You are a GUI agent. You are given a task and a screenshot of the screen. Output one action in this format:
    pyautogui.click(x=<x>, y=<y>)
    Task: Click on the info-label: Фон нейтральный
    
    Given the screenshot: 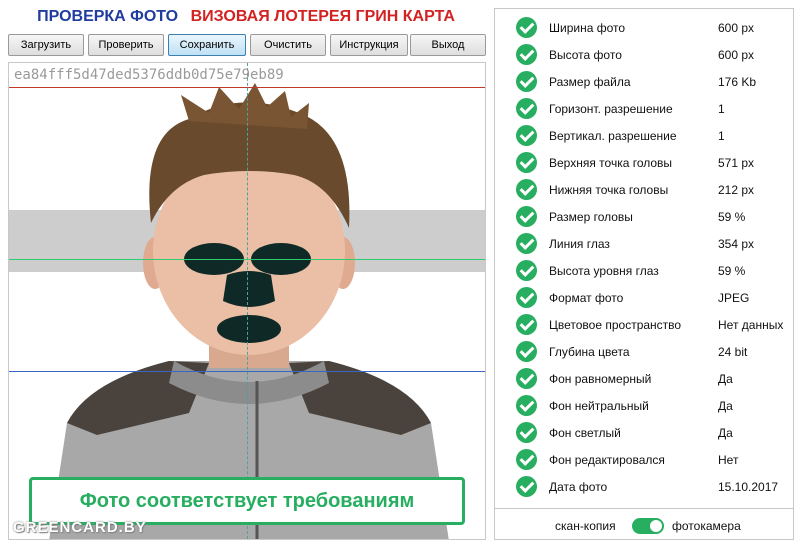 What is the action you would take?
    pyautogui.click(x=599, y=406)
    